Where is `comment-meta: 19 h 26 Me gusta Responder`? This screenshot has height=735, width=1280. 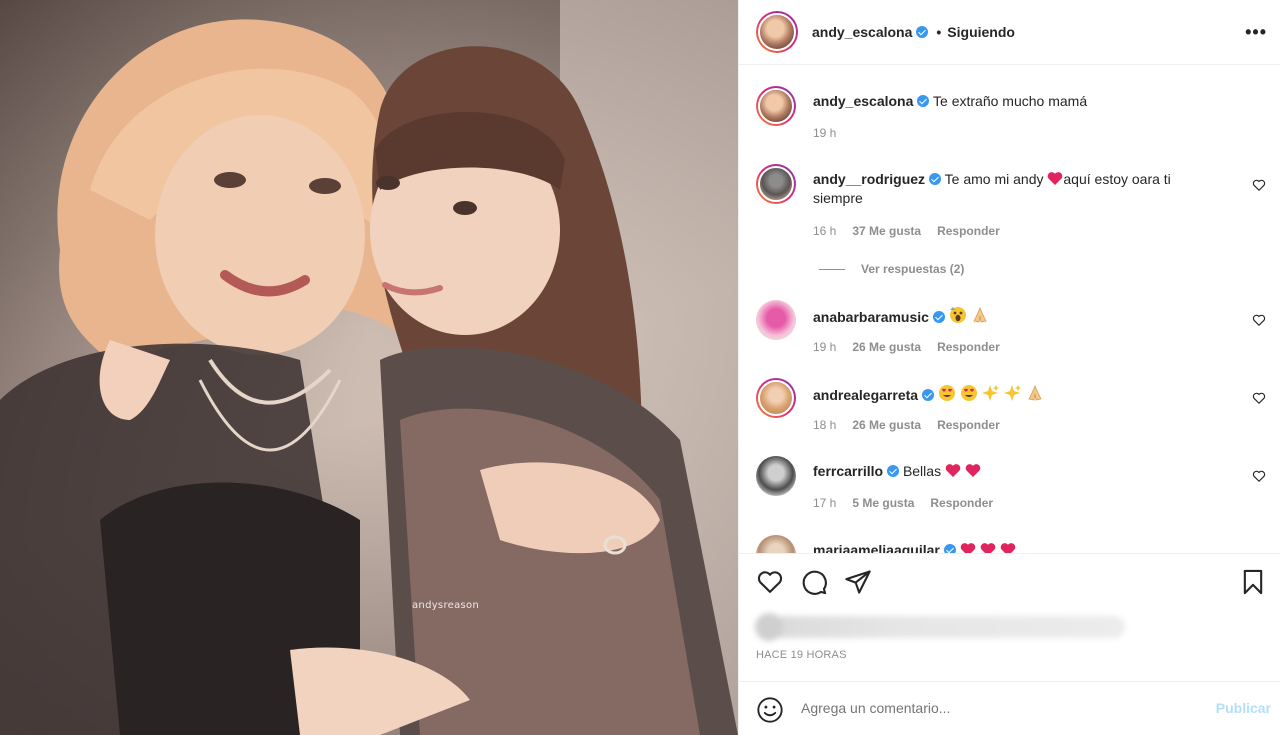
comment-meta: 19 h 26 Me gusta Responder is located at coordinates (914, 347).